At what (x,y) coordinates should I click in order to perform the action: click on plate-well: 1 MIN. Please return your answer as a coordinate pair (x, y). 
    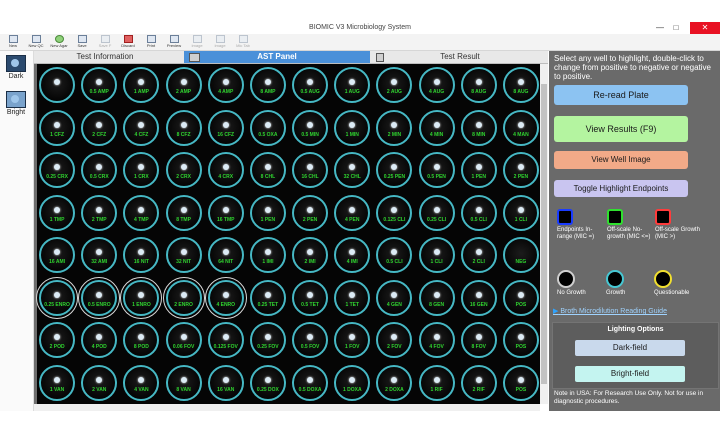
    Looking at the image, I should click on (352, 127).